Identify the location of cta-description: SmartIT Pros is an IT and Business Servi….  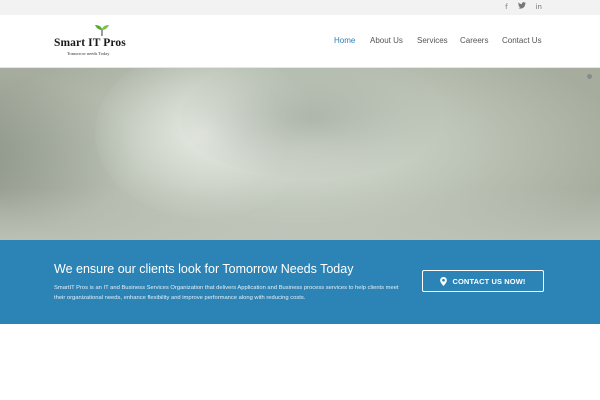
(226, 293).